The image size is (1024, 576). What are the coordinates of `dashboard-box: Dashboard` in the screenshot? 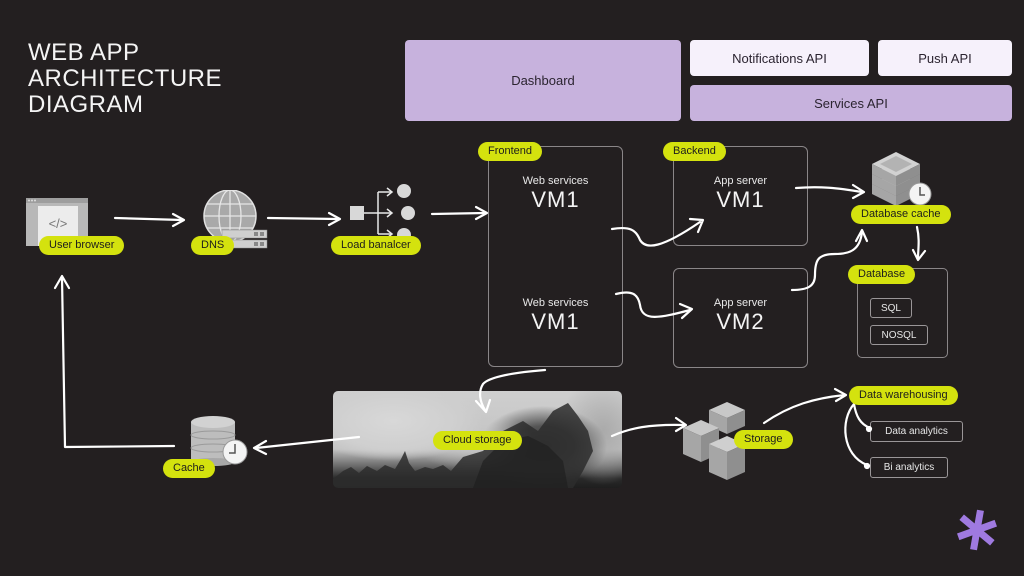 It's located at (543, 80).